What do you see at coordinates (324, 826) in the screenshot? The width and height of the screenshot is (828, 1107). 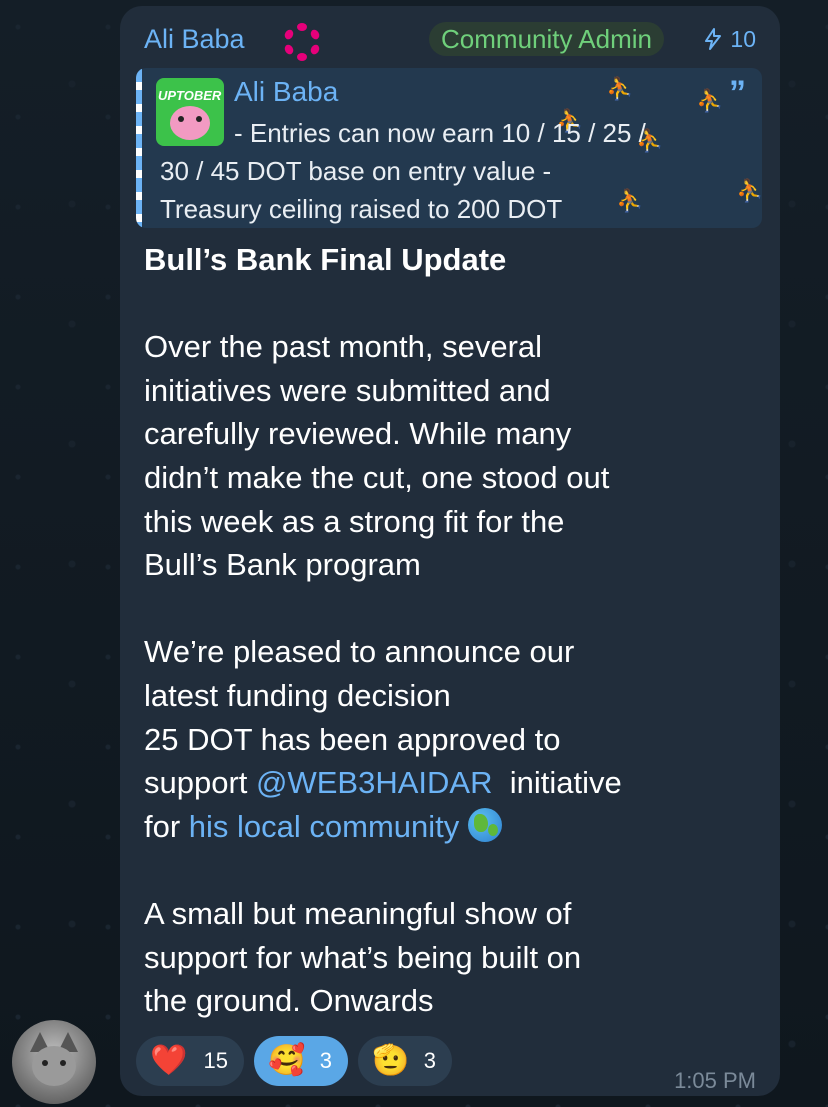 I see `community-link: his local community` at bounding box center [324, 826].